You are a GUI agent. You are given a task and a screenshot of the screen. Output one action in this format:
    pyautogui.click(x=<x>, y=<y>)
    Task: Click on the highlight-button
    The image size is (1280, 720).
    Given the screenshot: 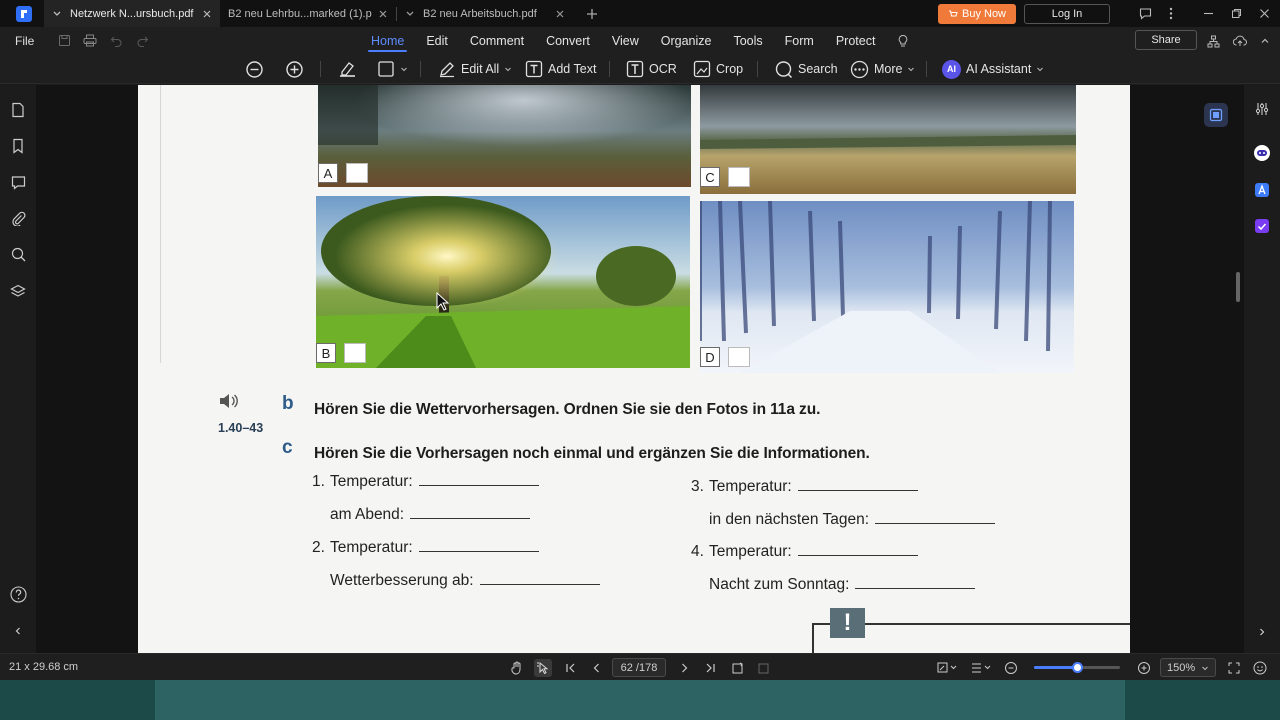 What is the action you would take?
    pyautogui.click(x=347, y=69)
    